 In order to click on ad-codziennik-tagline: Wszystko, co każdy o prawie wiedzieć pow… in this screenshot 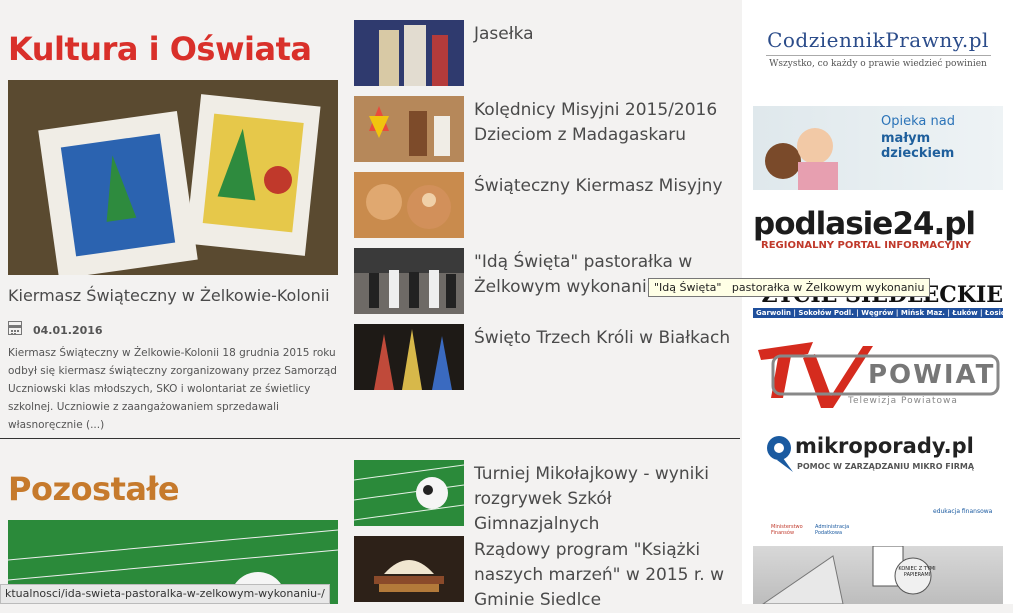, I will do `click(878, 64)`.